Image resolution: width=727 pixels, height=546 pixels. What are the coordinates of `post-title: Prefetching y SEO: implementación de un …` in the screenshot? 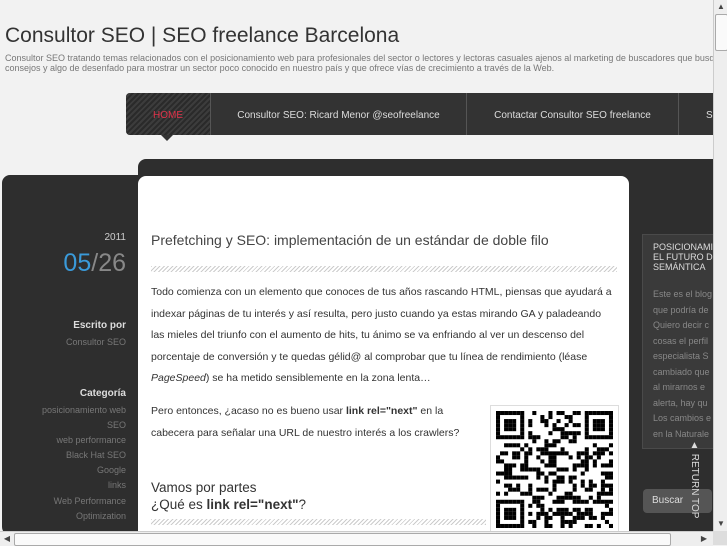 It's located at (350, 240).